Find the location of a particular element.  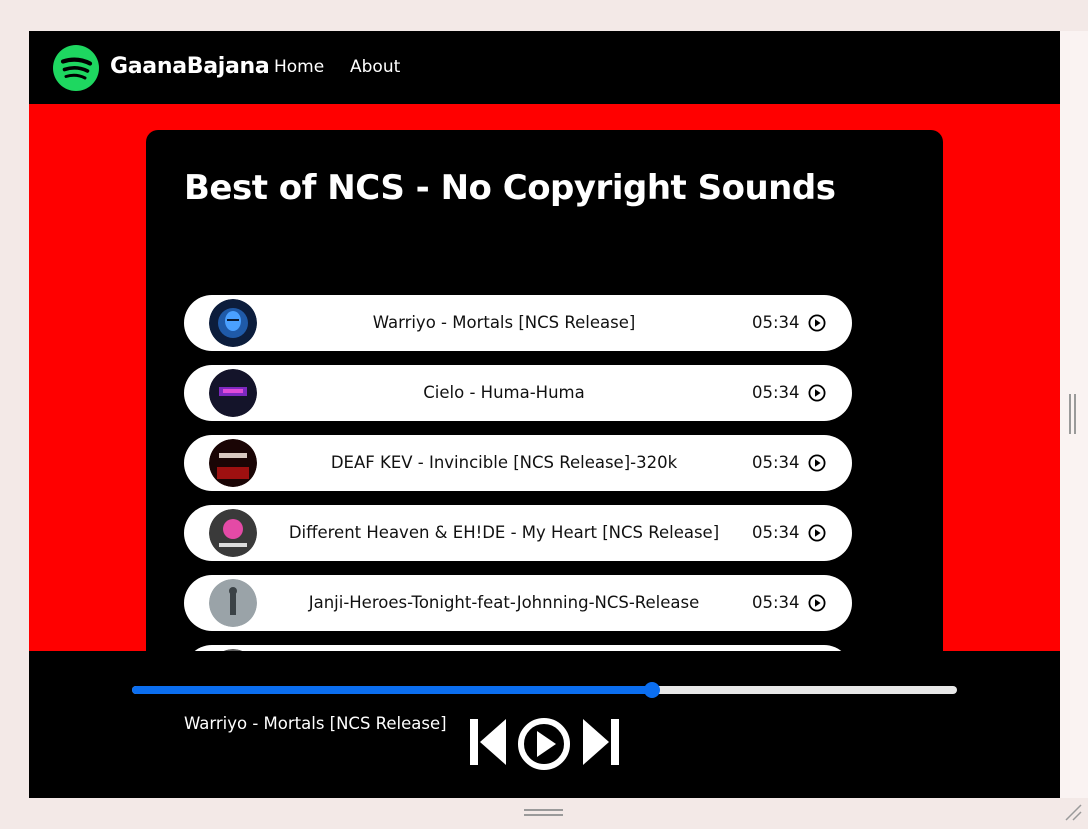

progress-bar is located at coordinates (544, 690).